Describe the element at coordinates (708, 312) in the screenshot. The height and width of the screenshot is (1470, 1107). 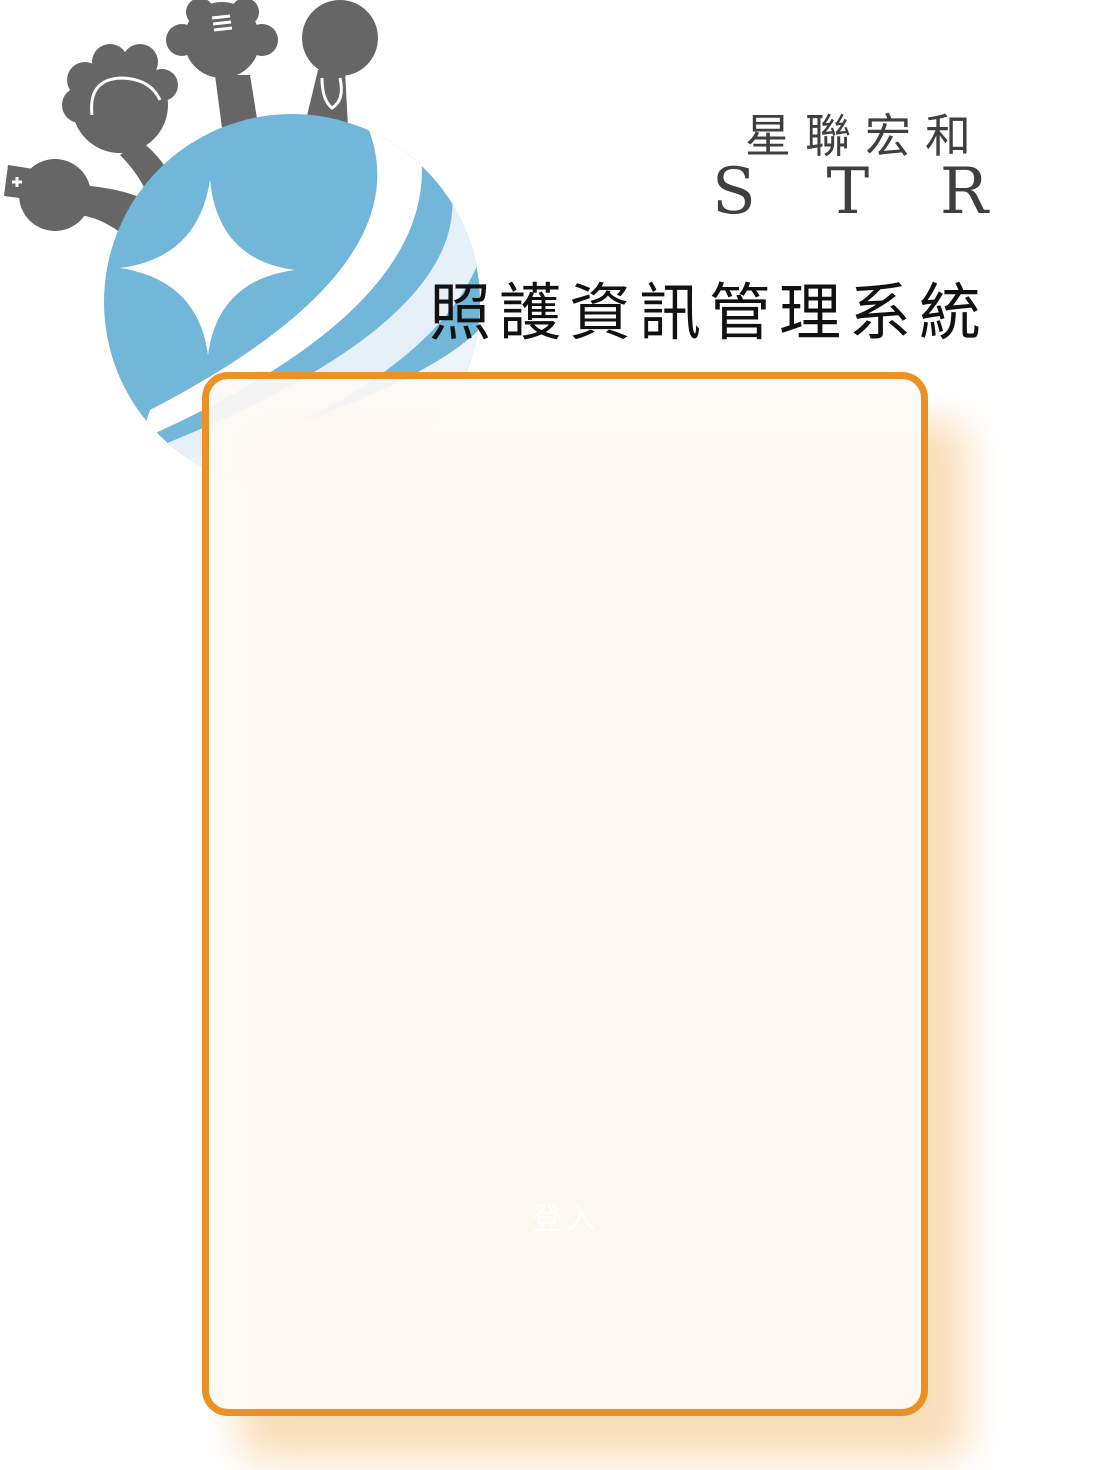
I see `system-title: 照護資訊管理系統` at that location.